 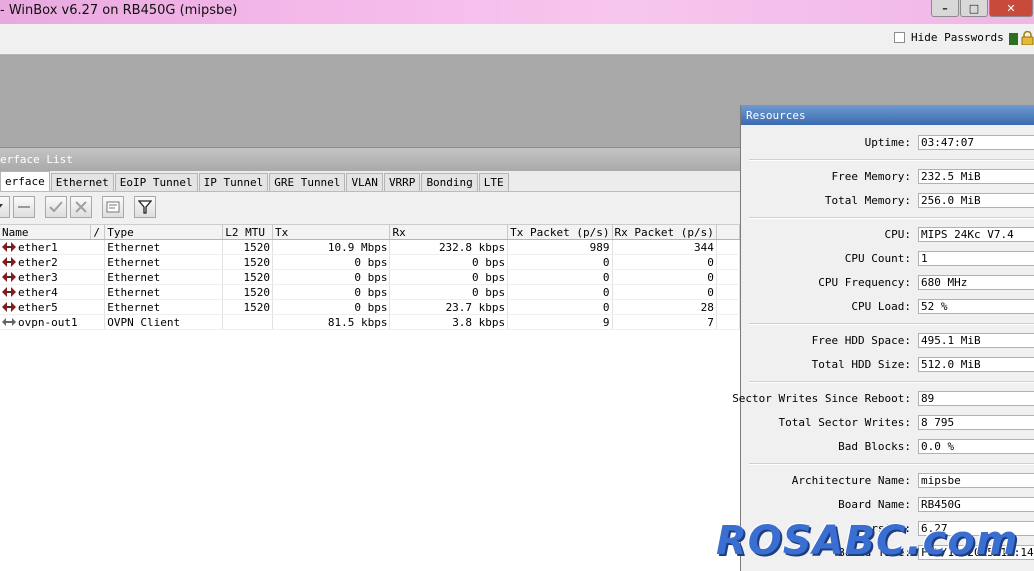 What do you see at coordinates (98, 232) in the screenshot?
I see `column-sort: /` at bounding box center [98, 232].